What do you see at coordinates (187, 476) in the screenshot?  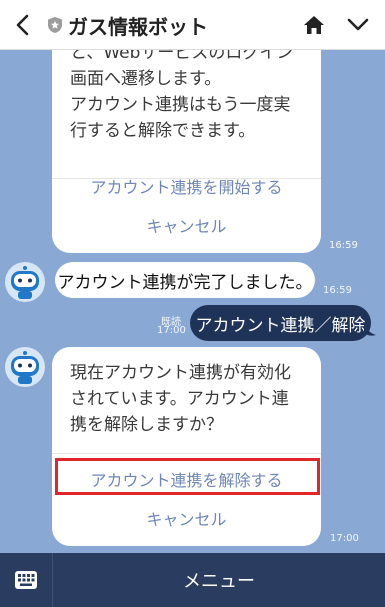 I see `highlight-box` at bounding box center [187, 476].